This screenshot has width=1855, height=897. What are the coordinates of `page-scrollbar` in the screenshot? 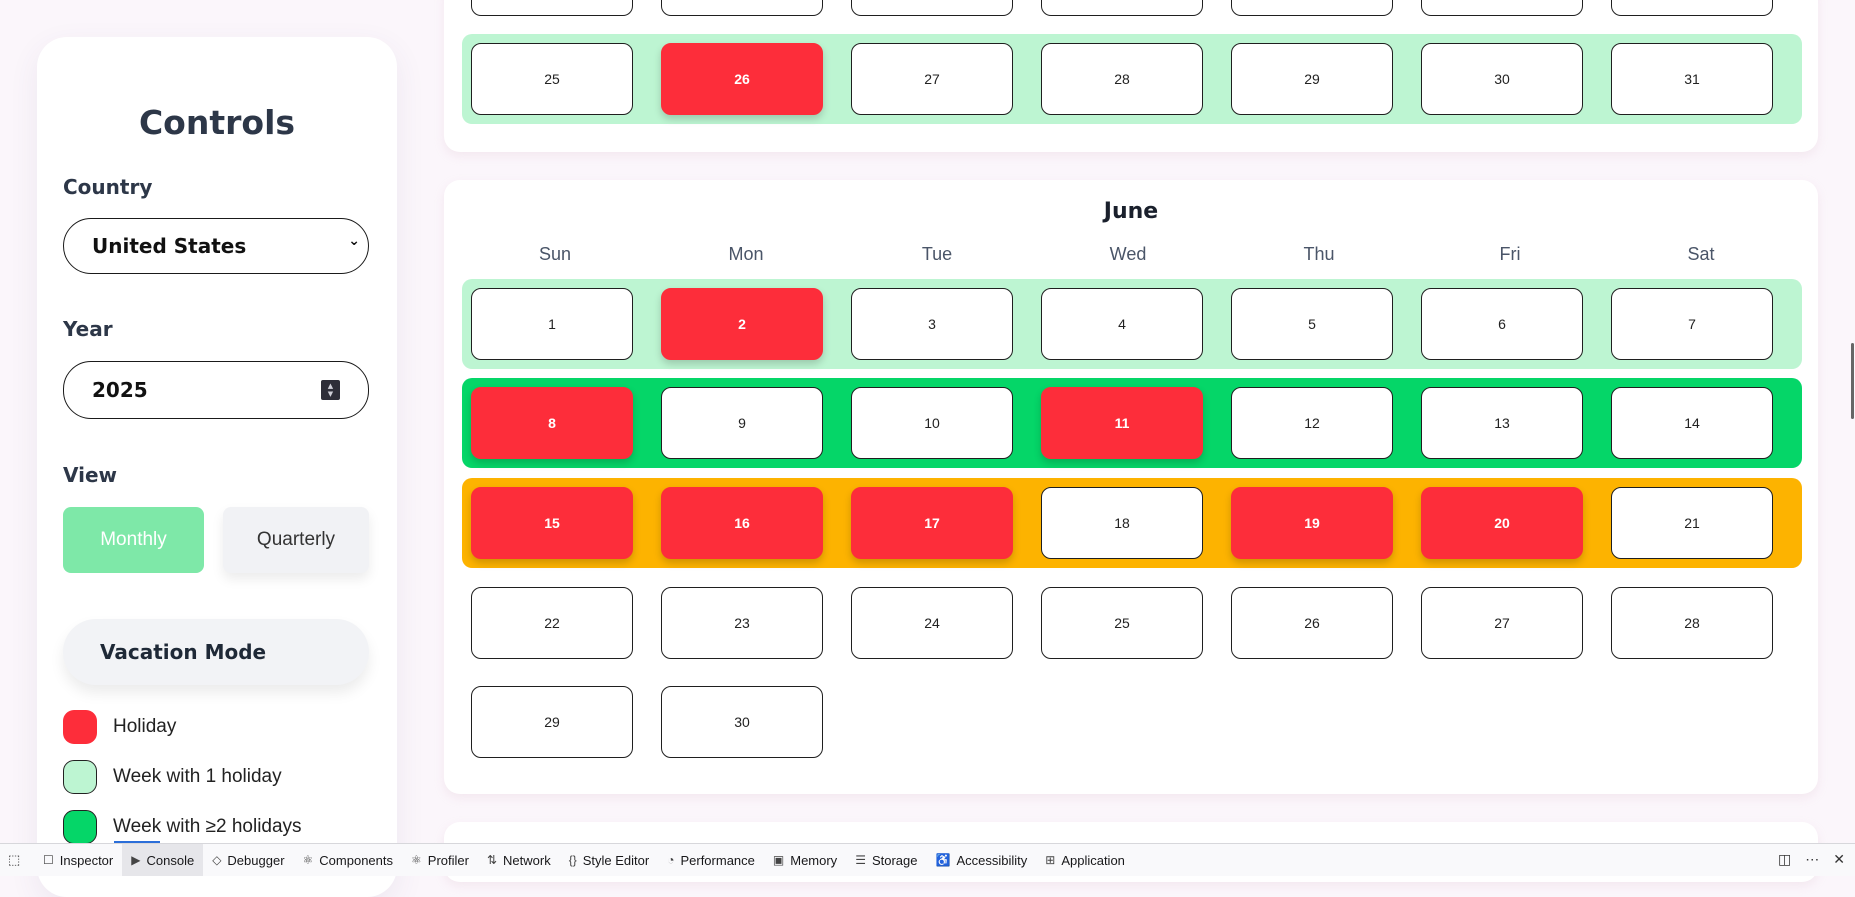 It's located at (1852, 381).